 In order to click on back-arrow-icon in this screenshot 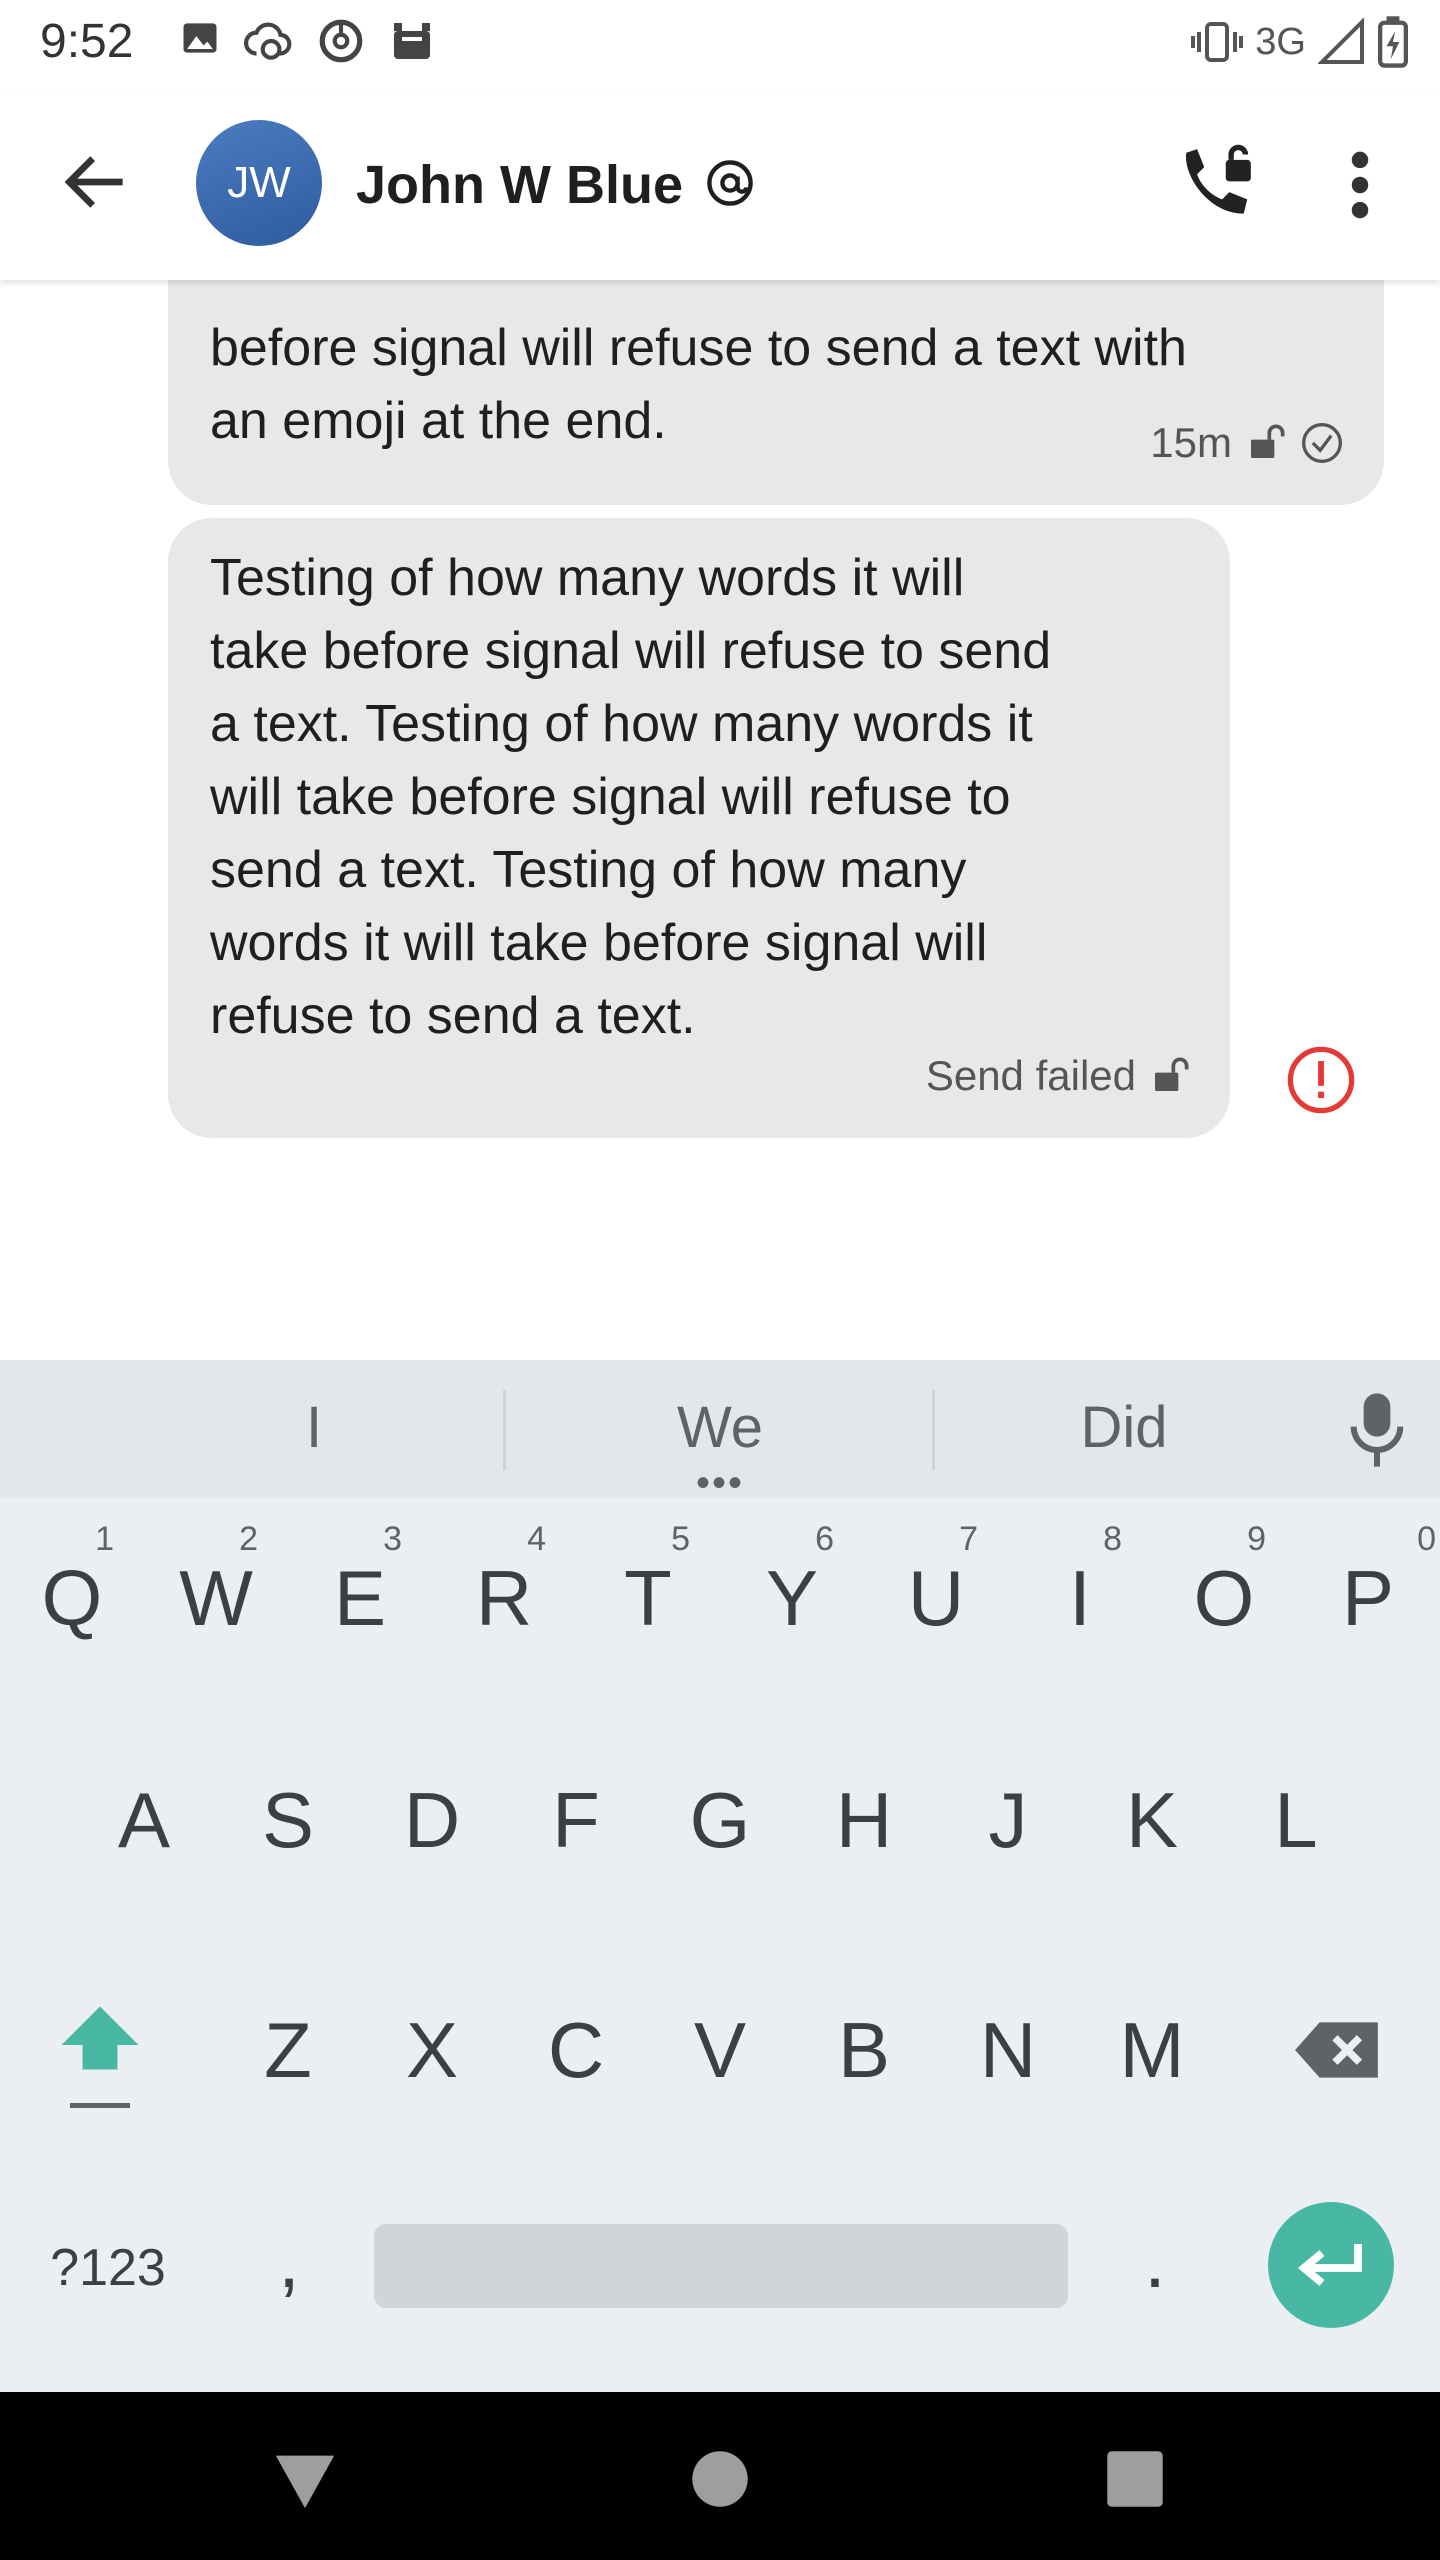, I will do `click(93, 182)`.